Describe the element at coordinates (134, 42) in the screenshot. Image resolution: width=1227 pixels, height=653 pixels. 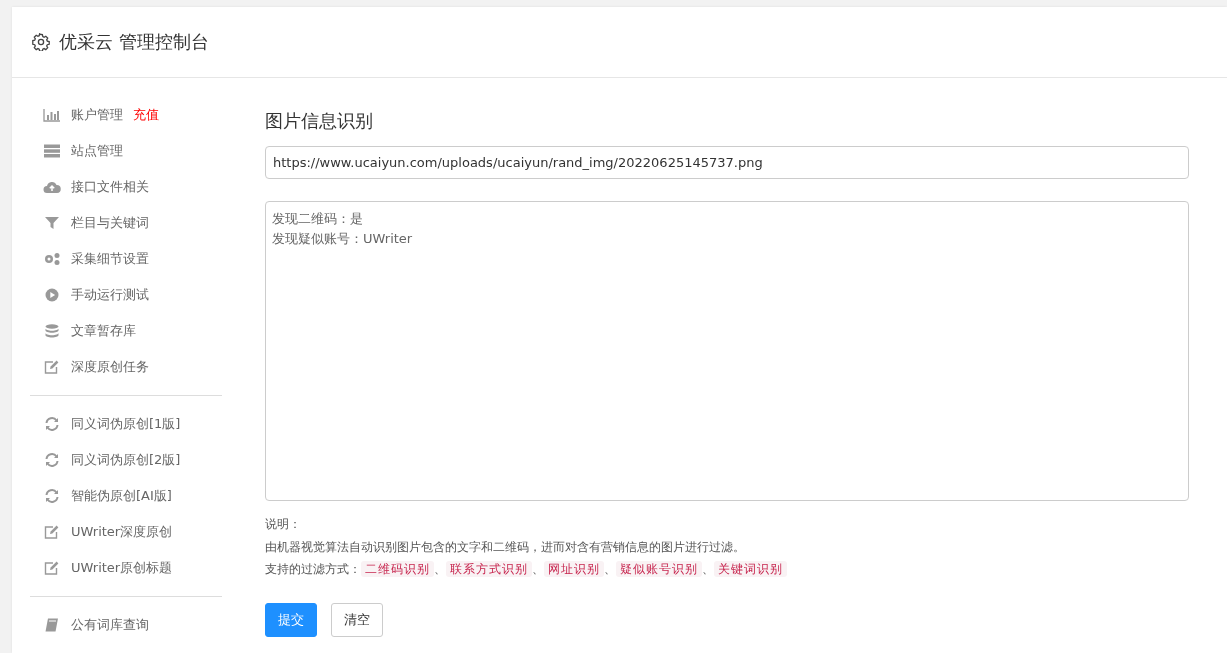
I see `console-title: 优采云 管理控制台` at that location.